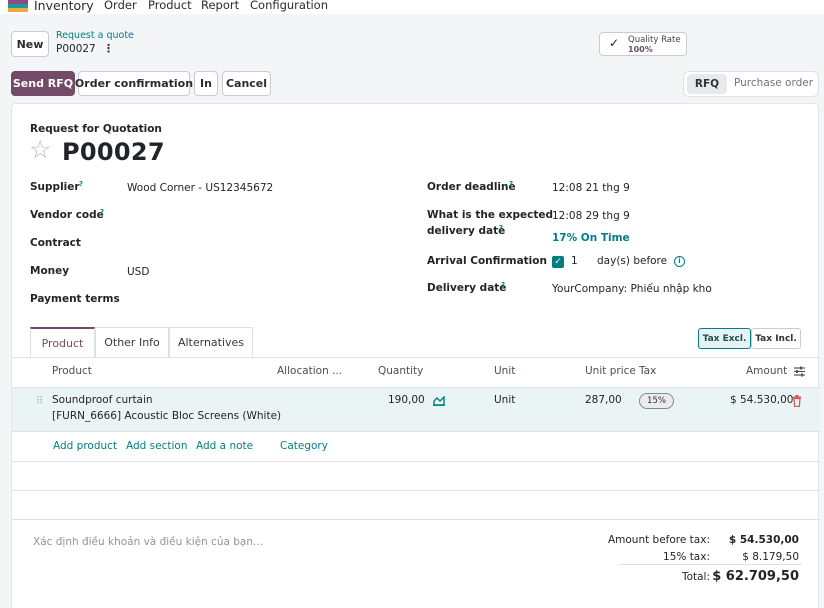 Image resolution: width=824 pixels, height=608 pixels. Describe the element at coordinates (138, 272) in the screenshot. I see `currency-field: USD` at that location.